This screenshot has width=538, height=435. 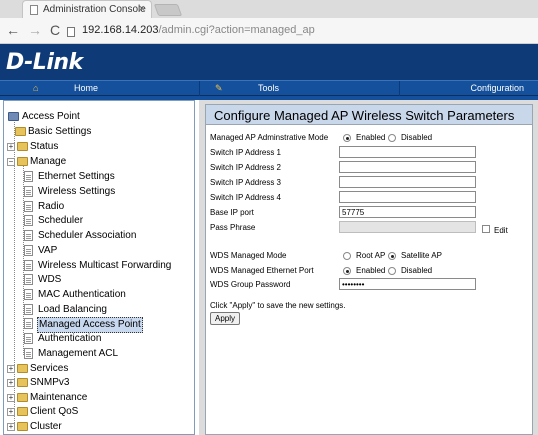 What do you see at coordinates (245, 182) in the screenshot?
I see `field-label: Switch IP Address 3` at bounding box center [245, 182].